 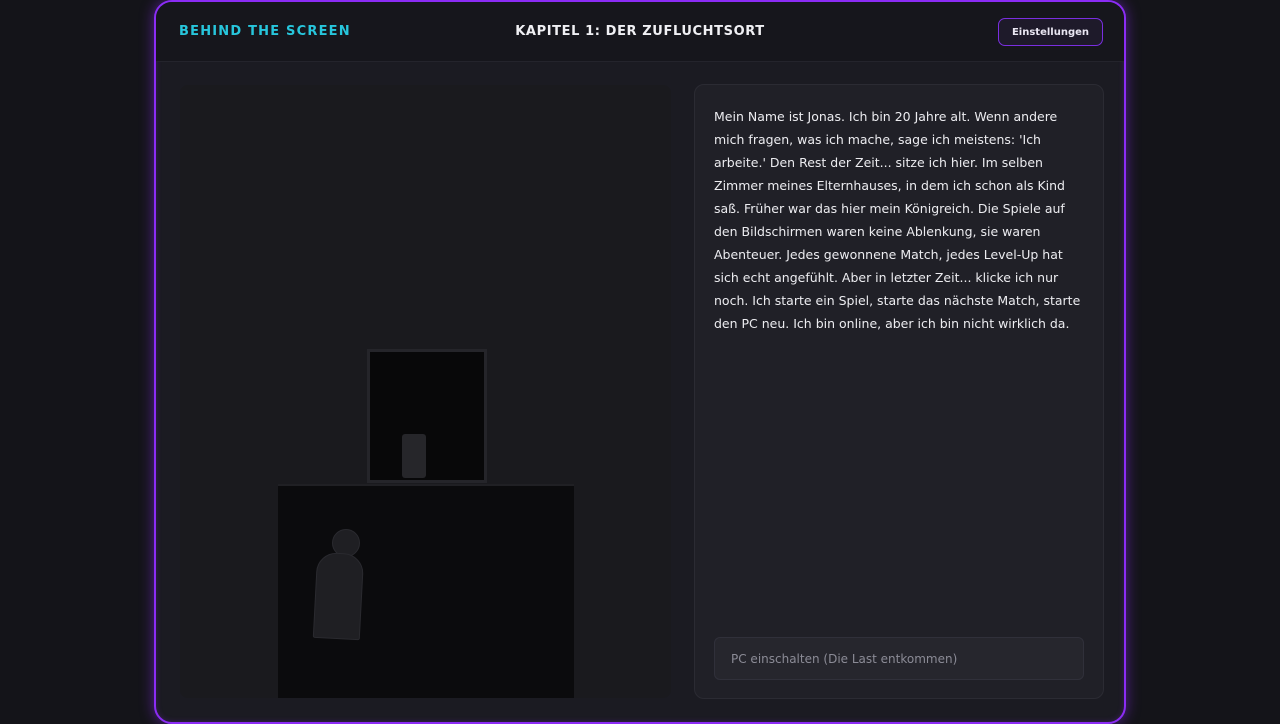 I want to click on chapter-title: KAPITEL 1: DER ZUFLUCHTSORT, so click(x=640, y=31).